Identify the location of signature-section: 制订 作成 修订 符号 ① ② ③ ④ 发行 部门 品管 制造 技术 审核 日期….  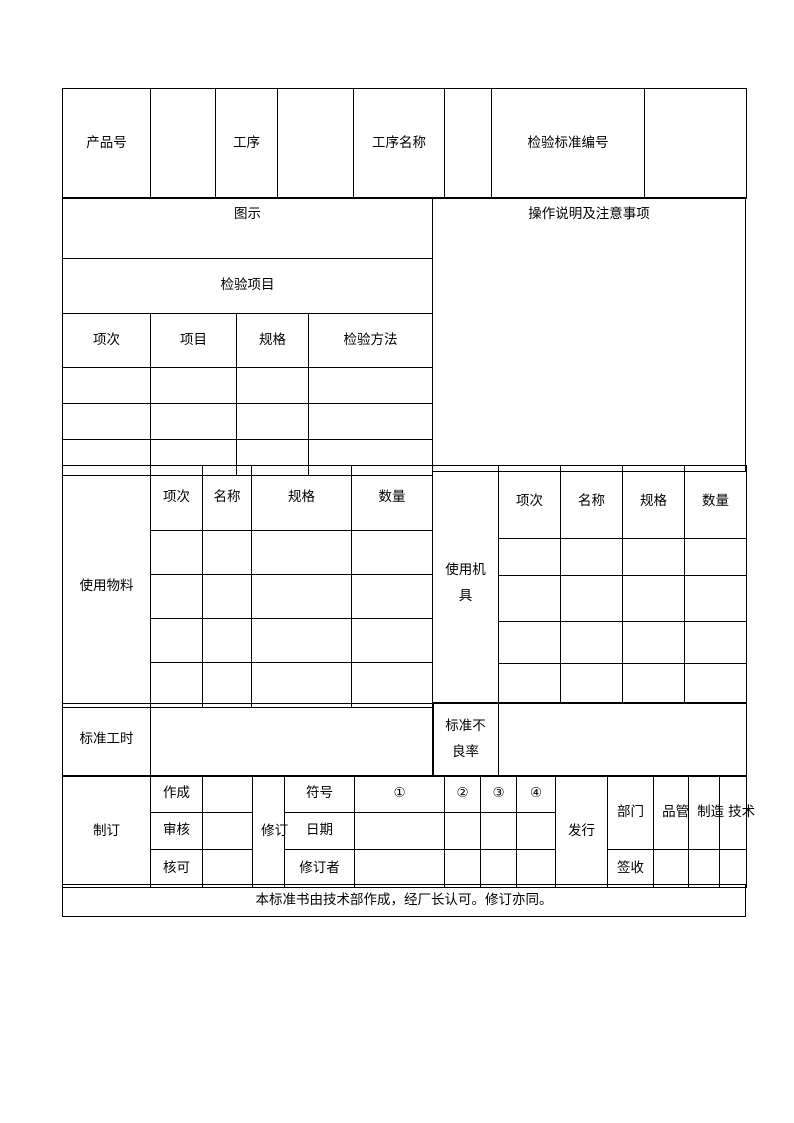
(408, 831).